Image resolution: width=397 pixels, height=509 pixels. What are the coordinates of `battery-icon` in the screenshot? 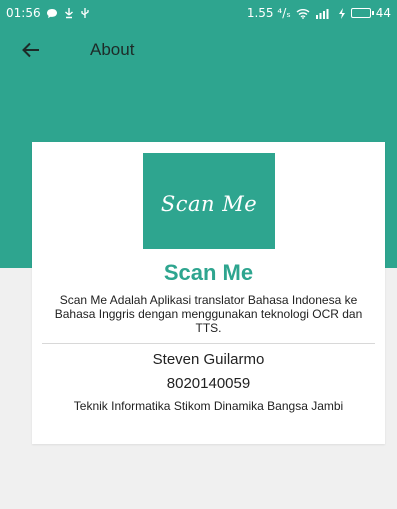 It's located at (362, 13).